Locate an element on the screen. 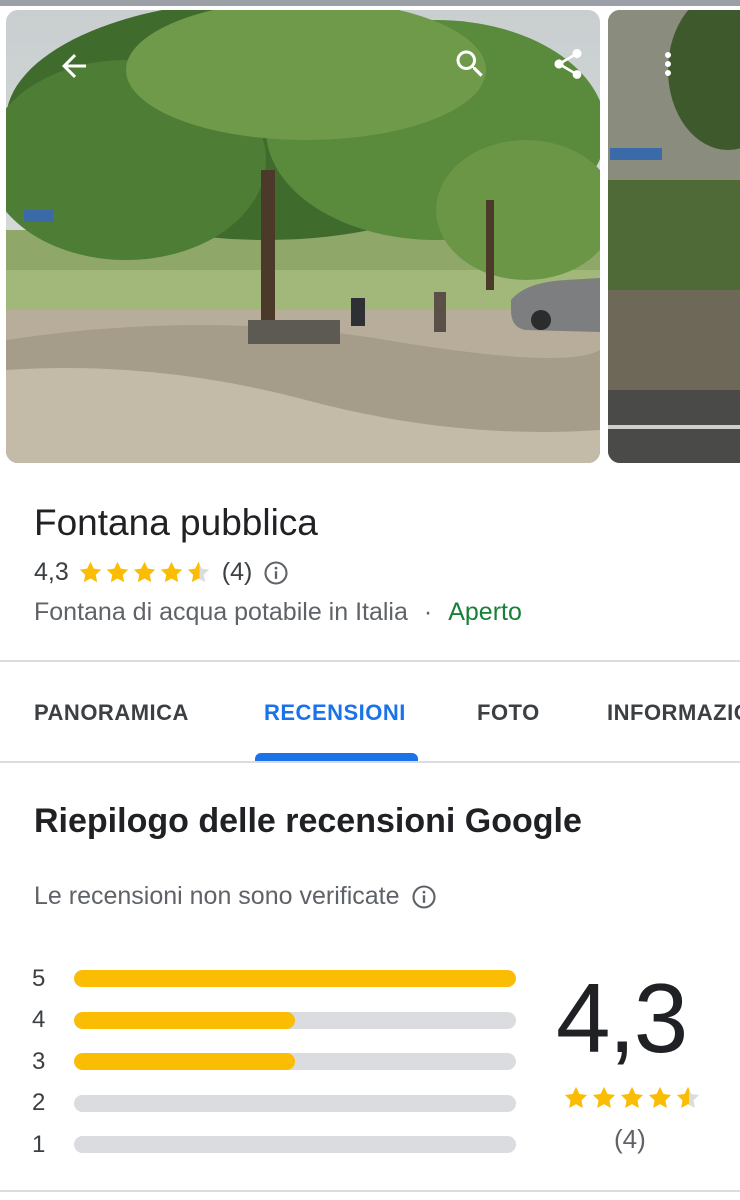  reviews-summary-title: Riepilogo delle recensioni Google is located at coordinates (308, 821).